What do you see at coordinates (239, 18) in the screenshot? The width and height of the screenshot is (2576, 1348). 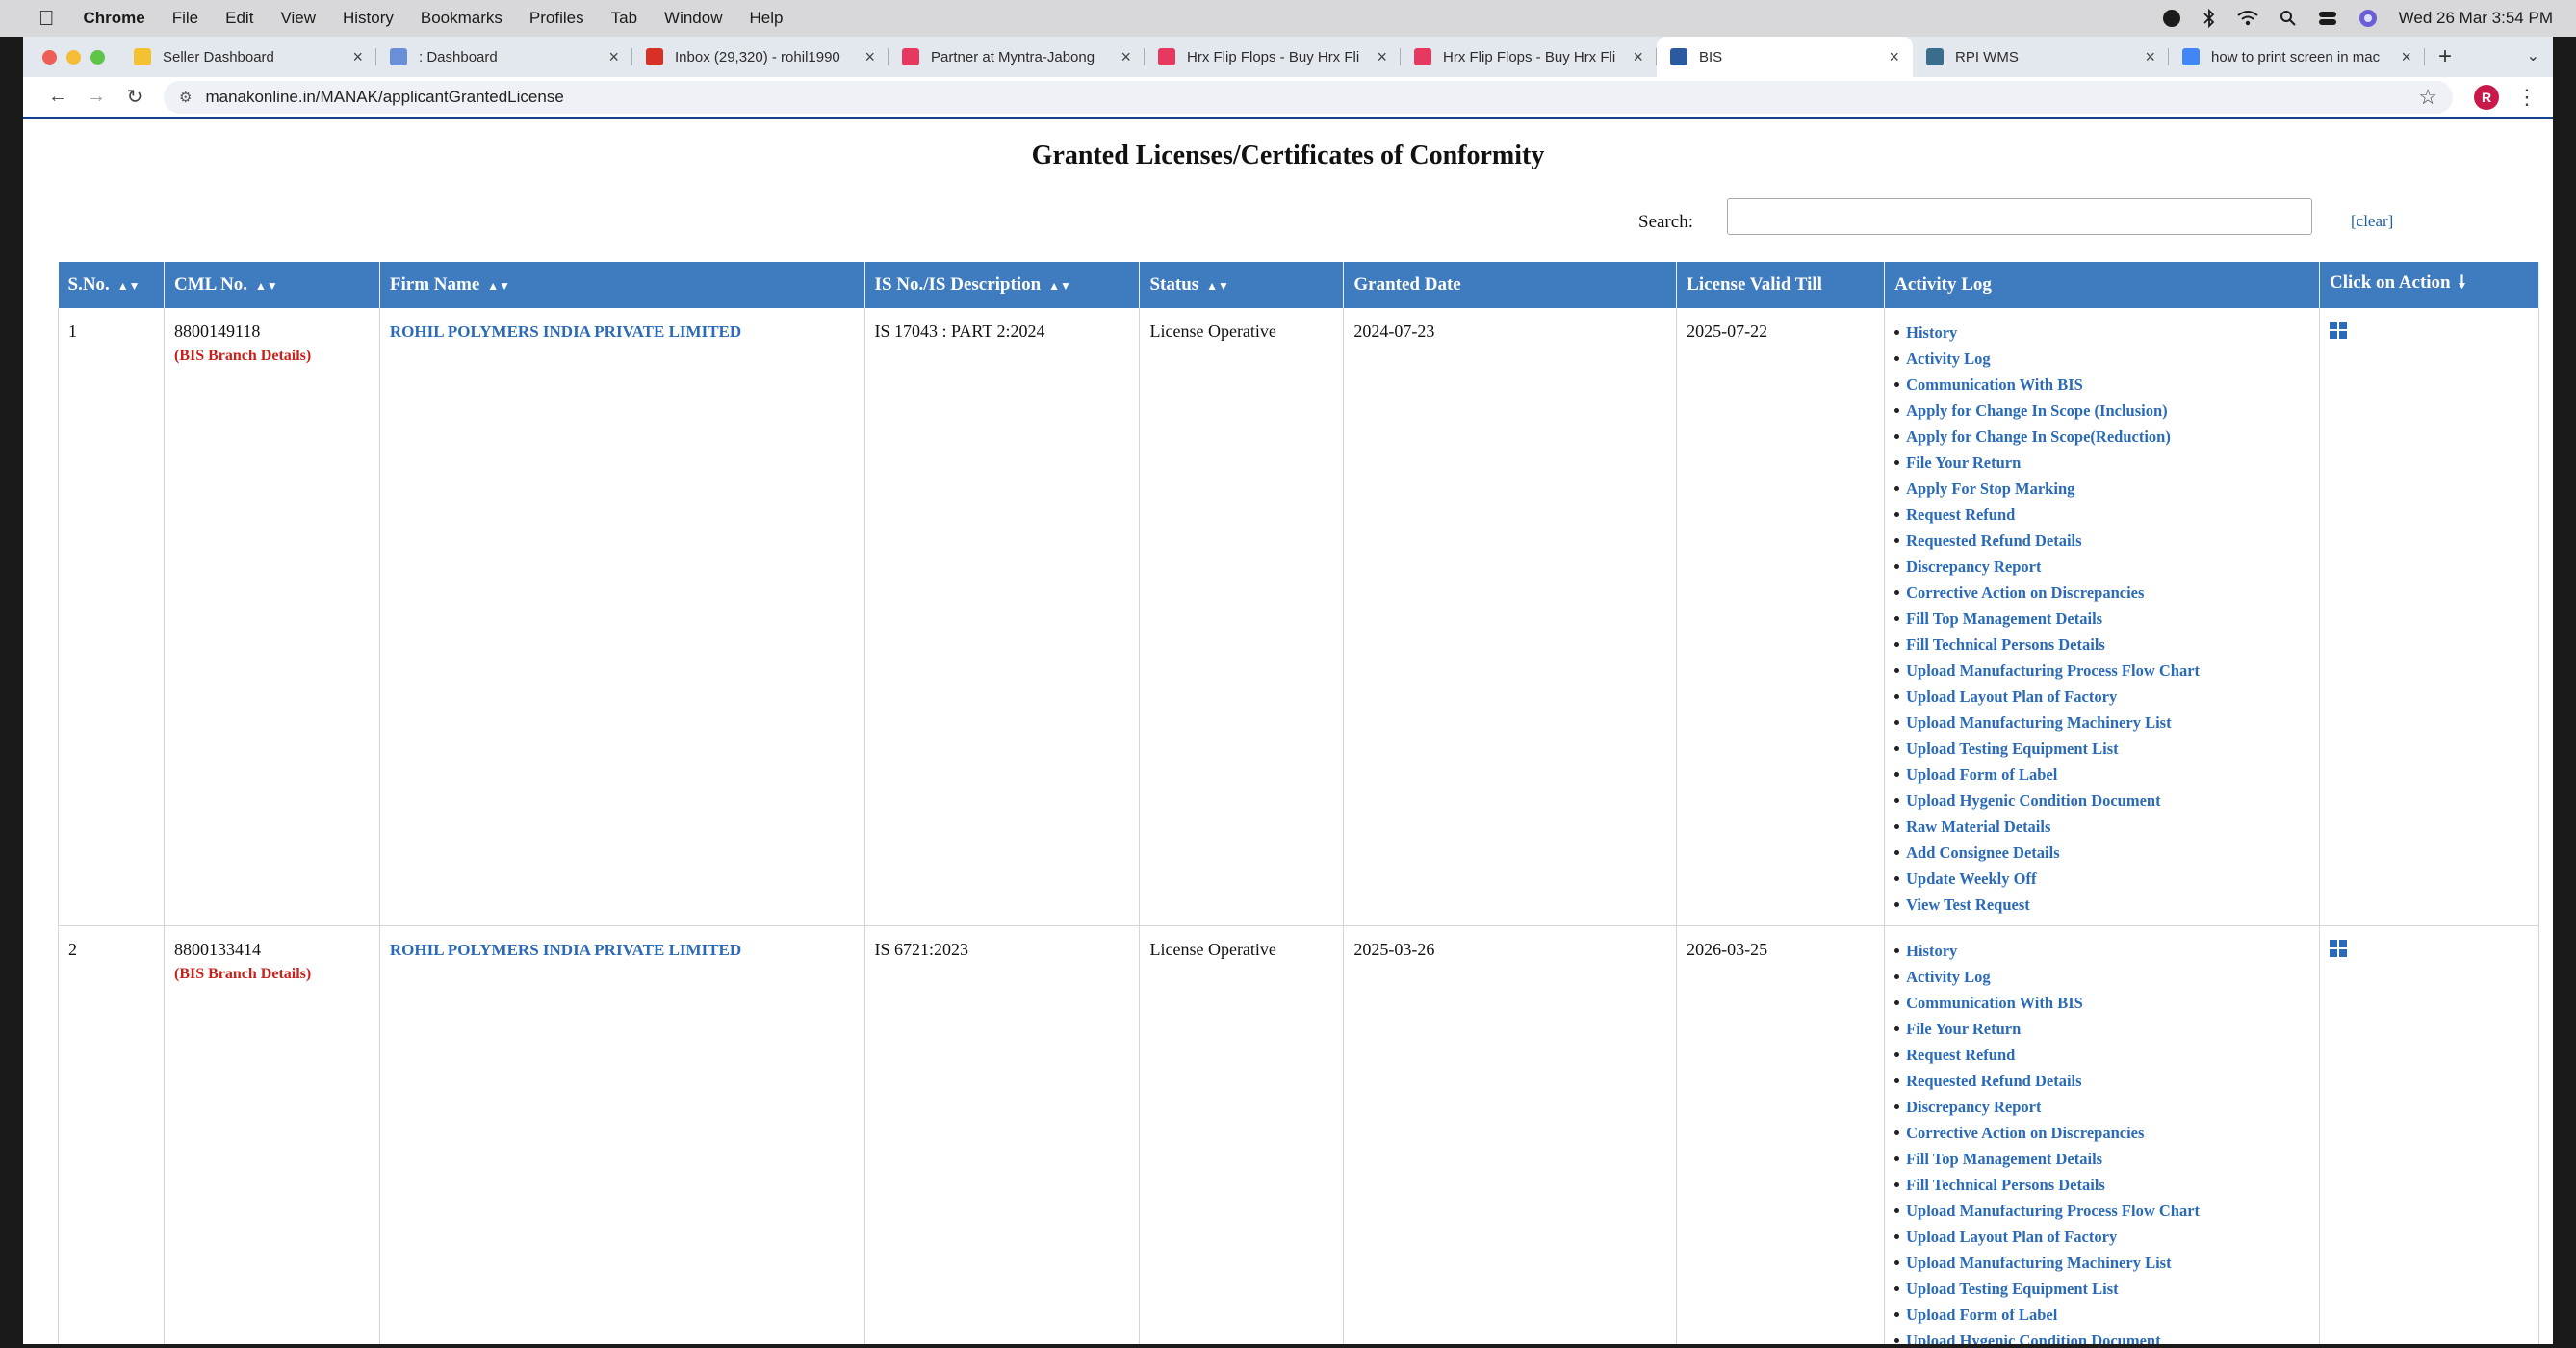 I see `menu-edit: Edit` at bounding box center [239, 18].